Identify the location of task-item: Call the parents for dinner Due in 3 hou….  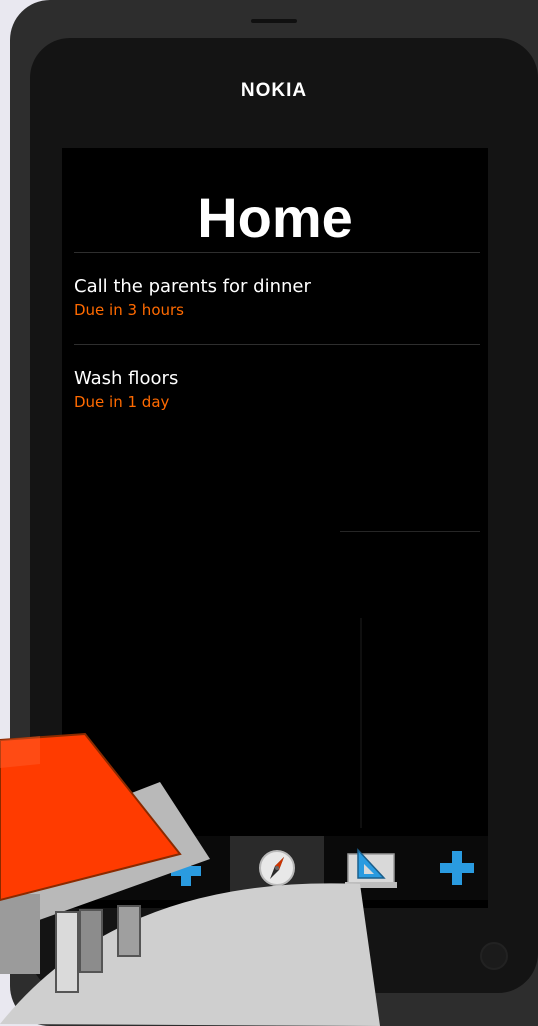
(274, 298).